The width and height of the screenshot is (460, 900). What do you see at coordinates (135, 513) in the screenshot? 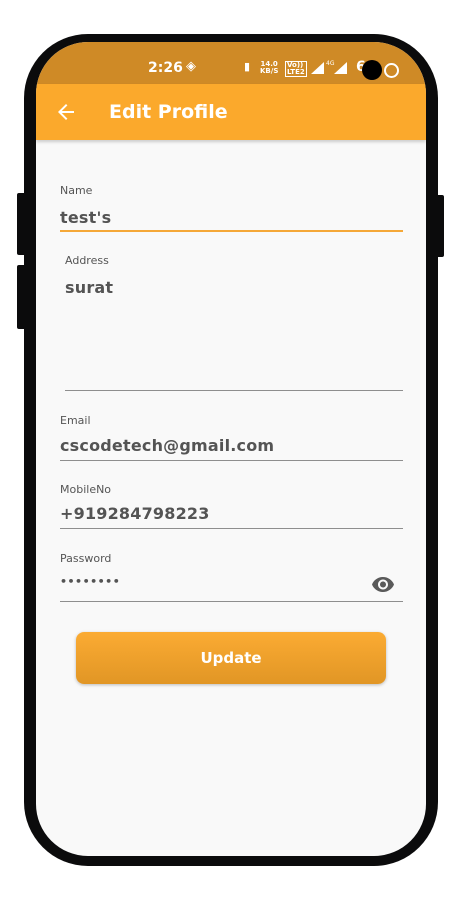
I see `mobile-input: +919284798223` at bounding box center [135, 513].